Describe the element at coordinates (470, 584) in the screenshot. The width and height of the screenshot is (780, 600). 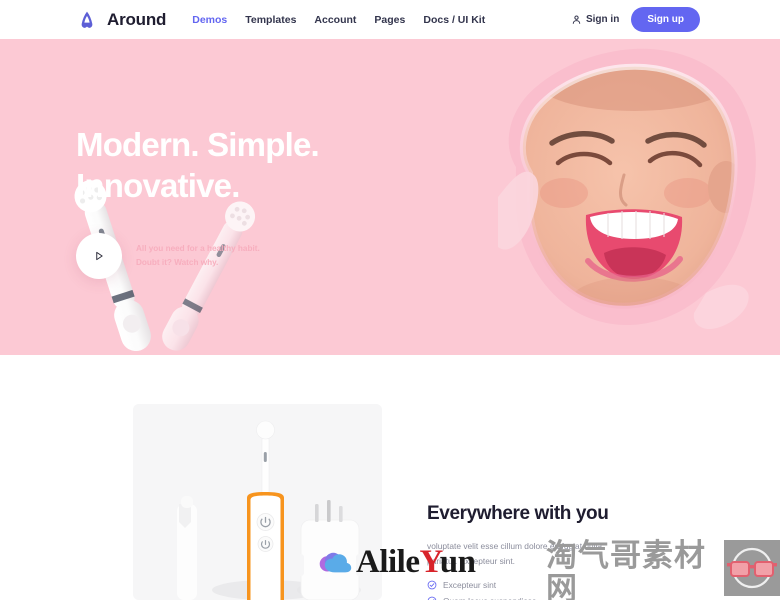
I see `feature-list-item-label: Excepteur sint` at that location.